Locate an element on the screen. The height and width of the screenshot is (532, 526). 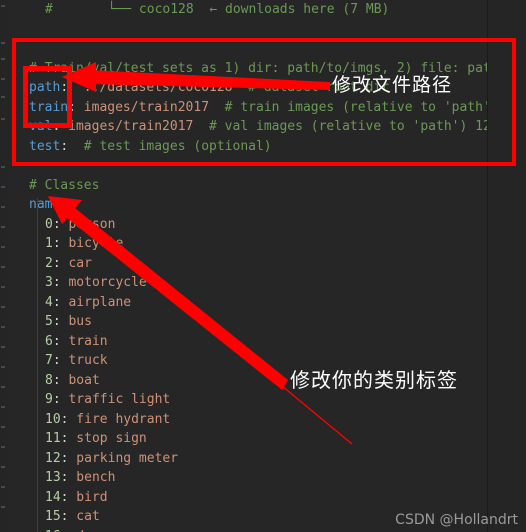
code-token-string: bicycle is located at coordinates (92, 243).